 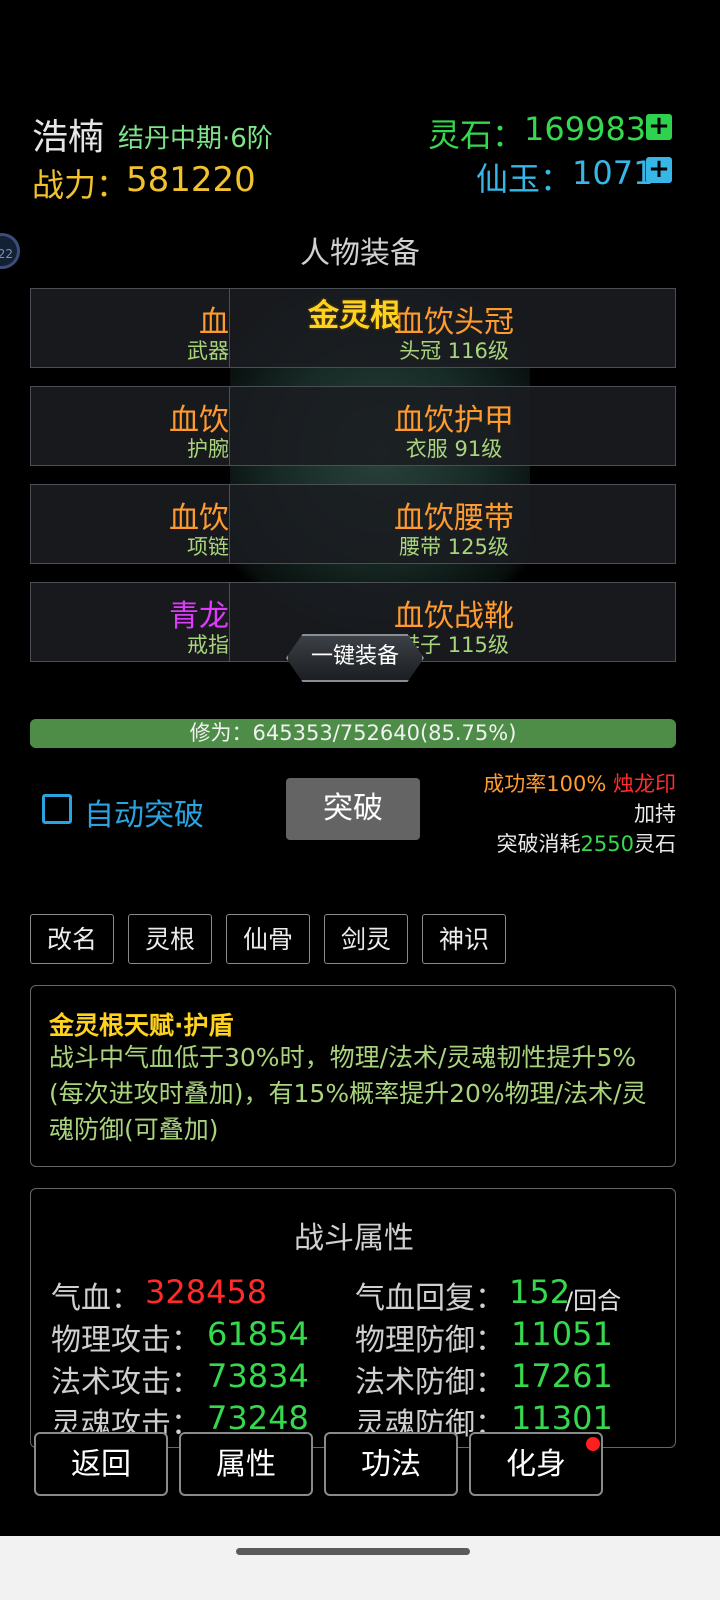 What do you see at coordinates (454, 449) in the screenshot?
I see `equip-slot-armor-level: 衣服 91级` at bounding box center [454, 449].